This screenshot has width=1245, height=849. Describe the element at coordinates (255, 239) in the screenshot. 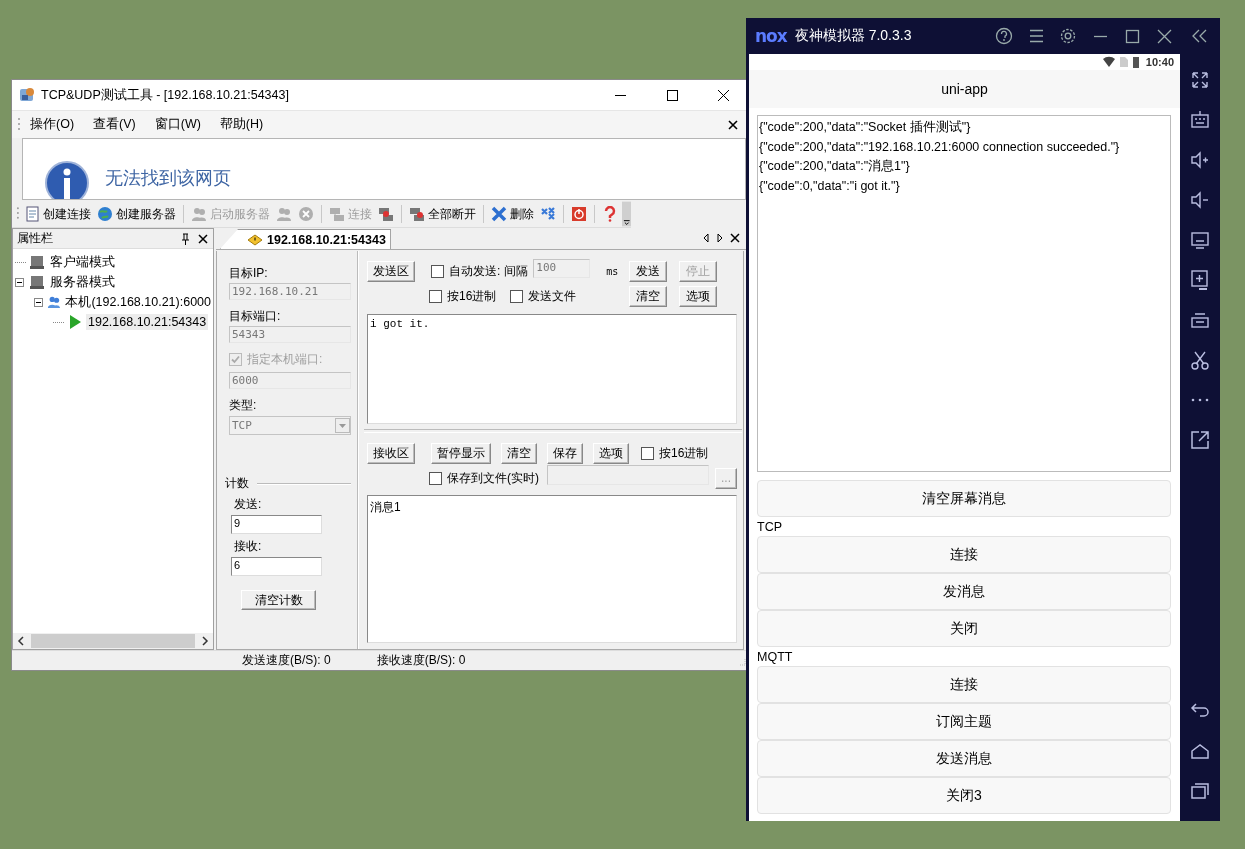

I see `warning-icon` at that location.